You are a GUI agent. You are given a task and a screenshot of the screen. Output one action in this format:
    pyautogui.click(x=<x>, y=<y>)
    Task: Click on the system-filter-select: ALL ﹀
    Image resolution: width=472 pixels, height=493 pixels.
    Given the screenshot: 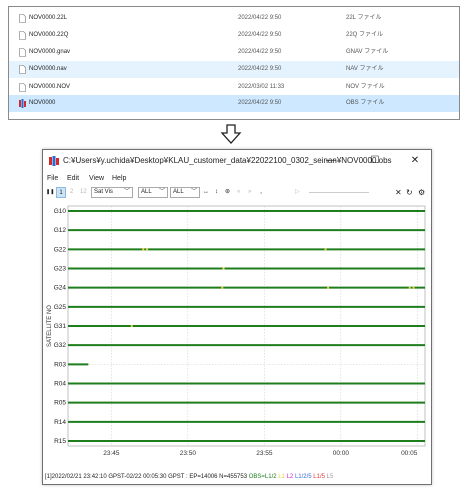 What is the action you would take?
    pyautogui.click(x=153, y=192)
    